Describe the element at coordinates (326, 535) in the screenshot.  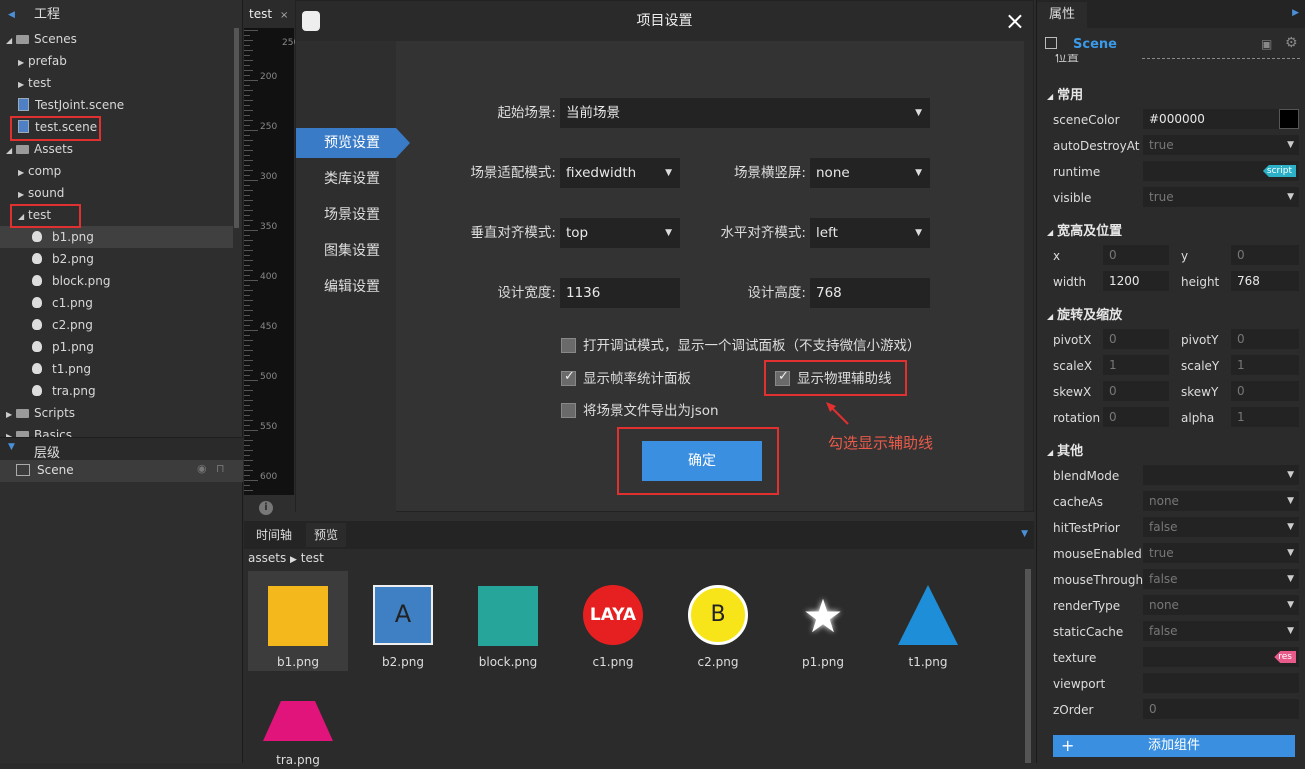
I see `tab-preview: 预览` at that location.